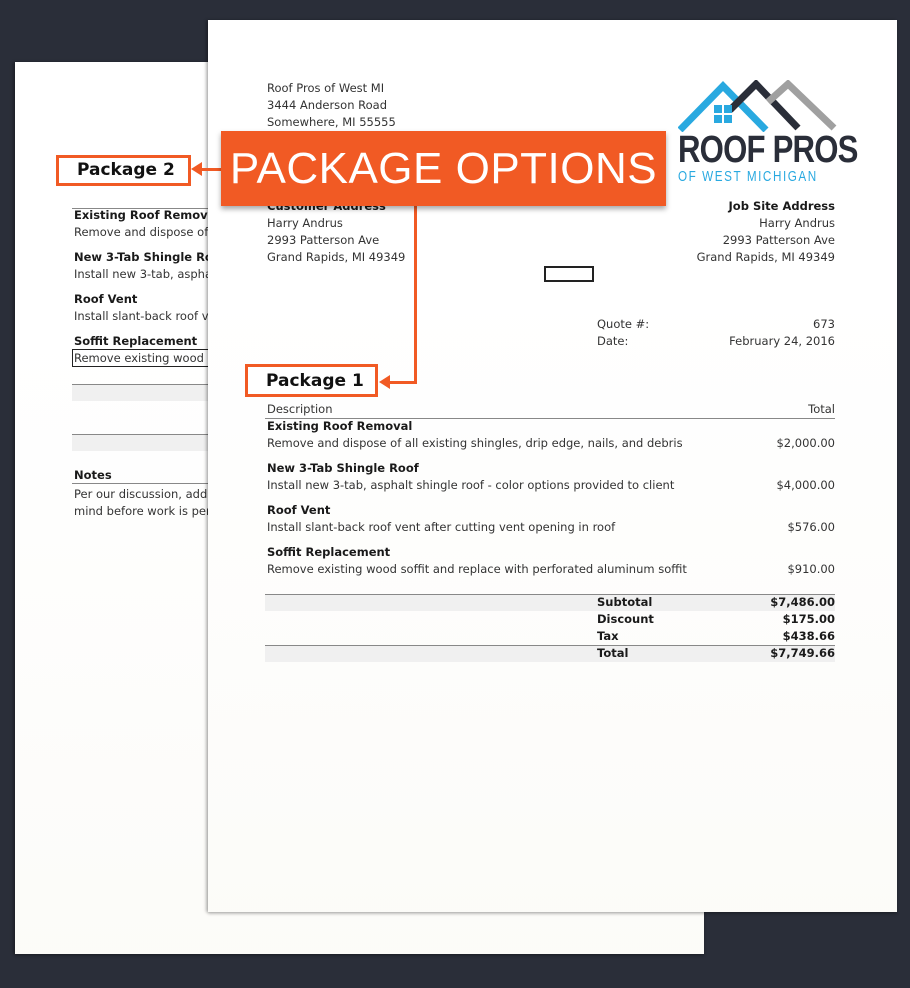  What do you see at coordinates (613, 341) in the screenshot?
I see `date-label: Date:` at bounding box center [613, 341].